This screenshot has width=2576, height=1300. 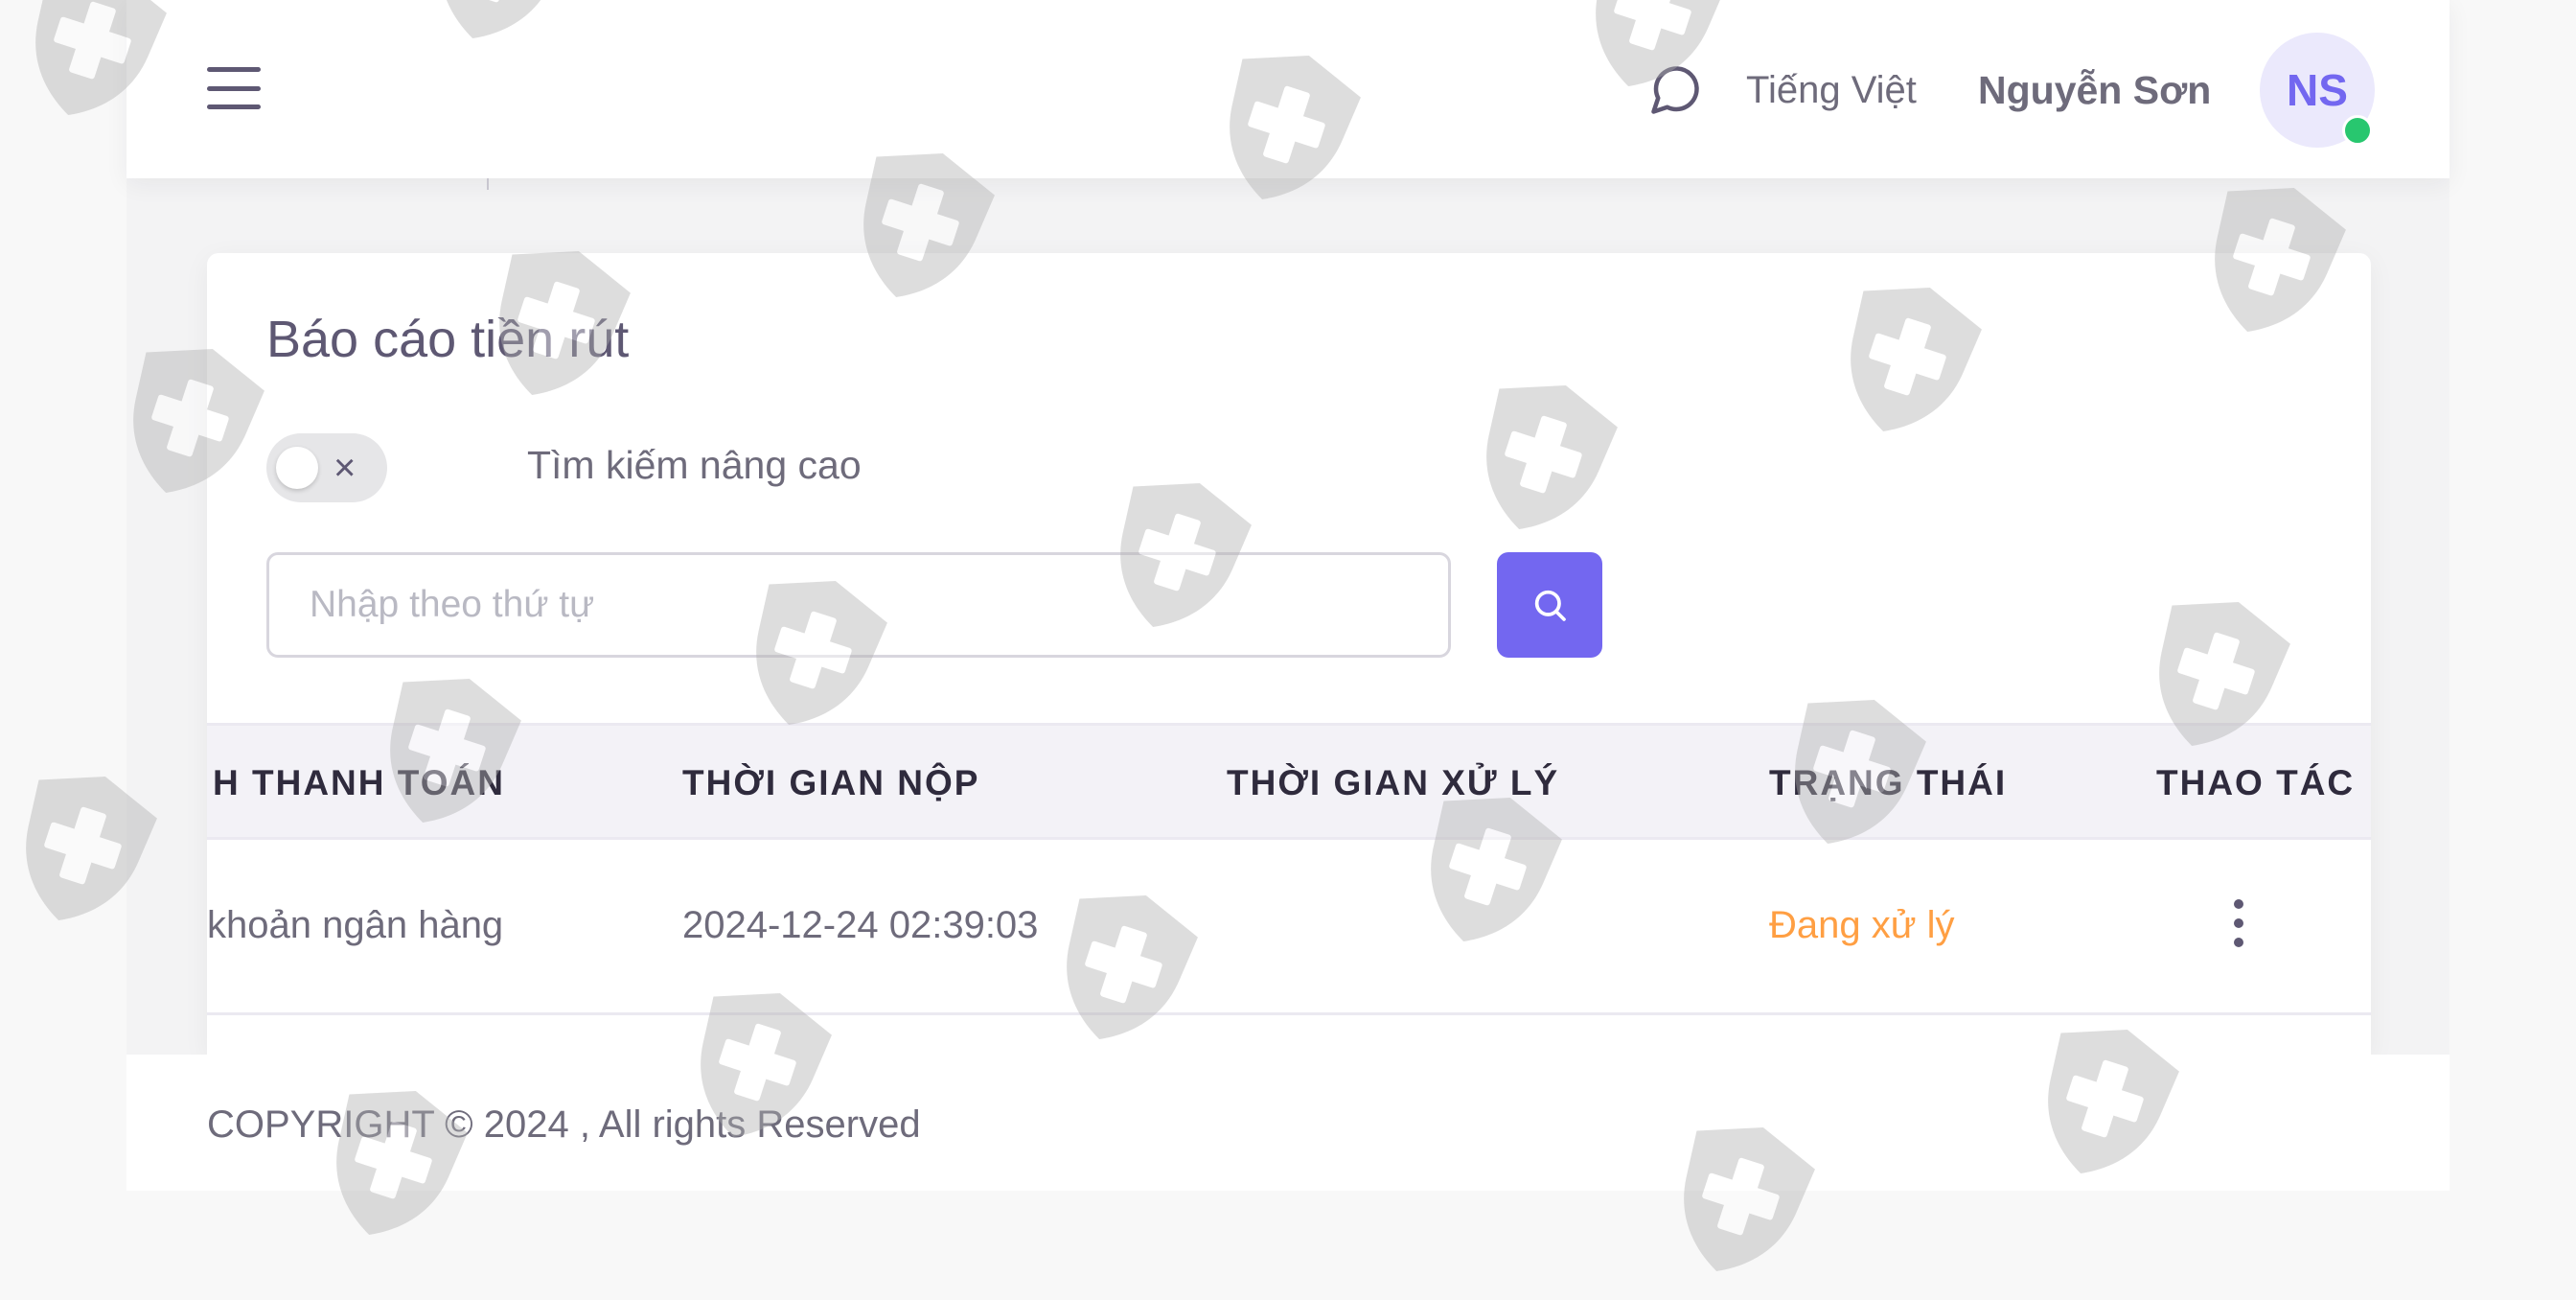 I want to click on online-status-dot, so click(x=2357, y=130).